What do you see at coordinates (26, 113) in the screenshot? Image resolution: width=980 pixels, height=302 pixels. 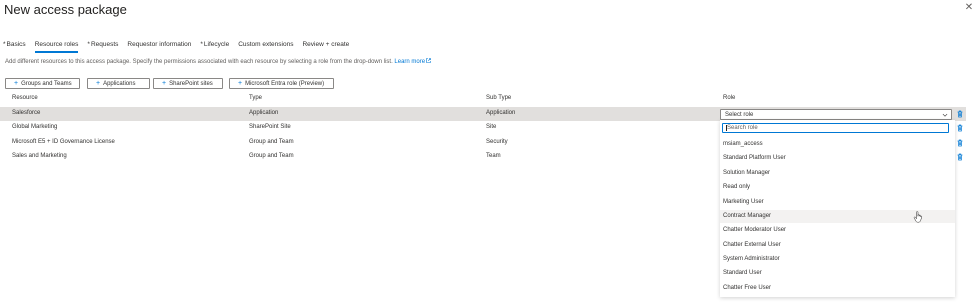 I see `cell-resource: Salesforce` at bounding box center [26, 113].